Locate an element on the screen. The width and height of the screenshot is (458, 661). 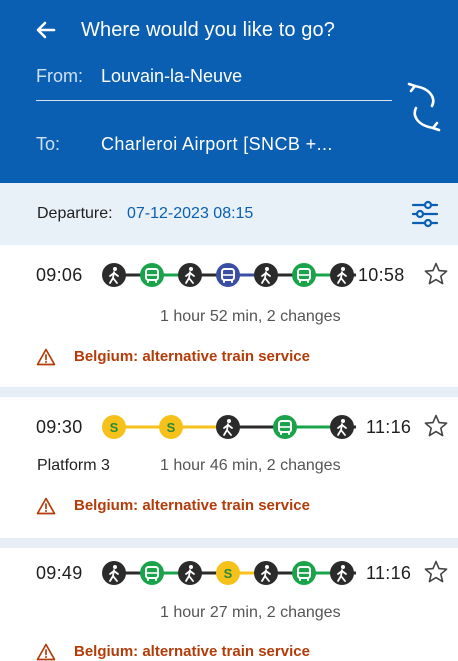
platform-info: Platform 3 is located at coordinates (73, 465).